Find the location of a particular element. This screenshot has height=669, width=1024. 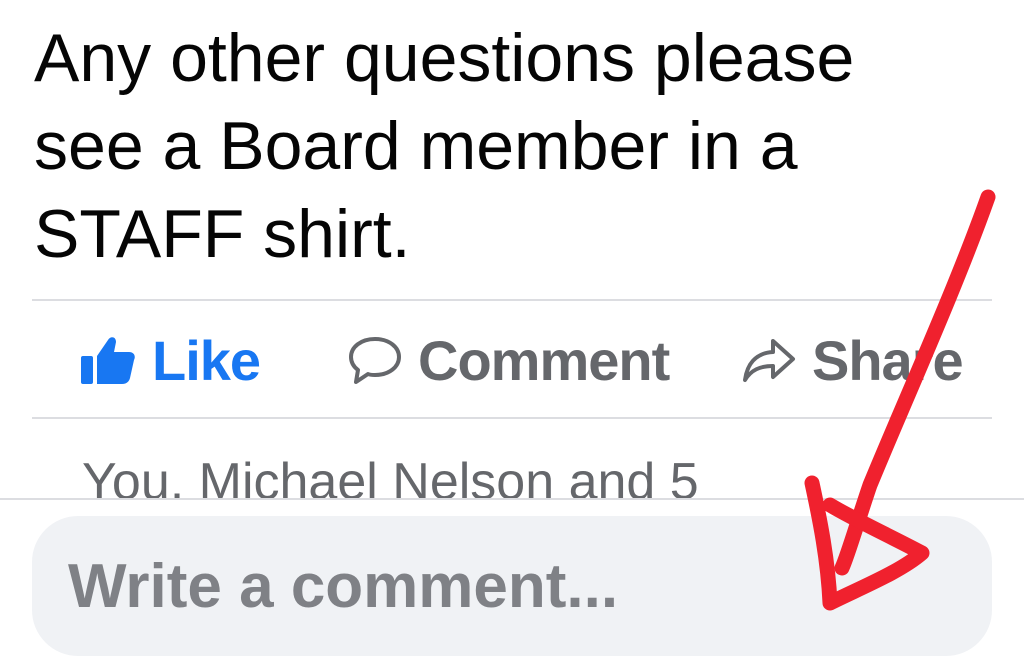

thumbs-up-icon is located at coordinates (108, 360).